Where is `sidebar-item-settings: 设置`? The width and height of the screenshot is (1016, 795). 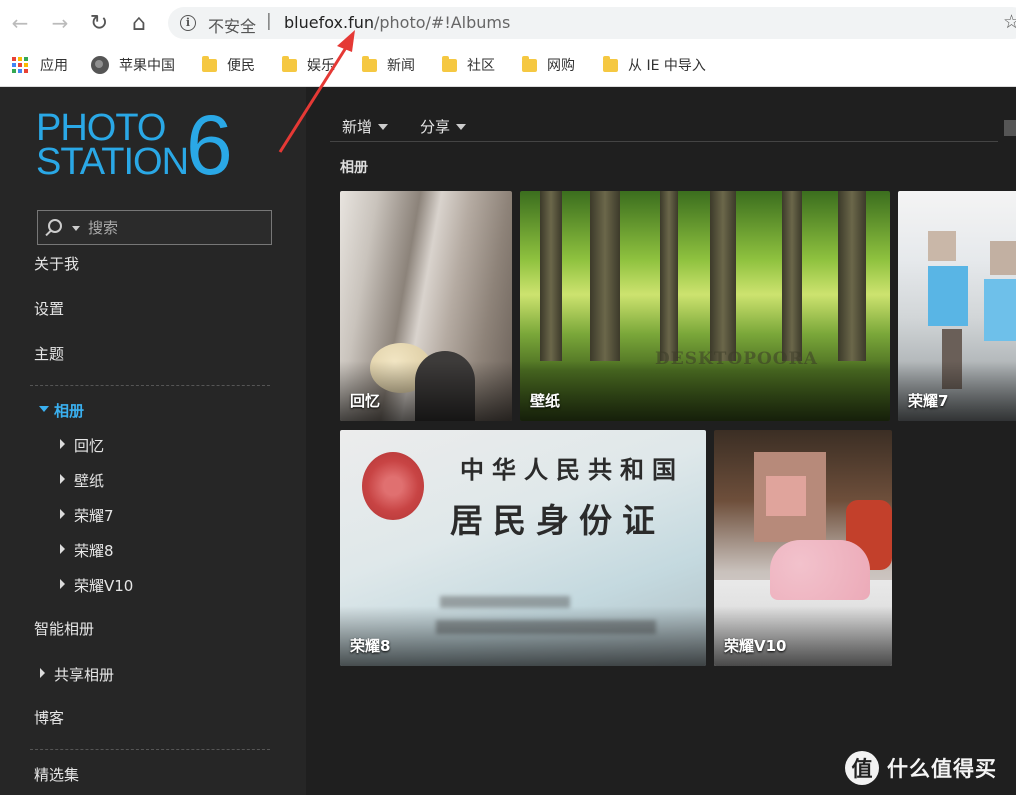 sidebar-item-settings: 设置 is located at coordinates (49, 308).